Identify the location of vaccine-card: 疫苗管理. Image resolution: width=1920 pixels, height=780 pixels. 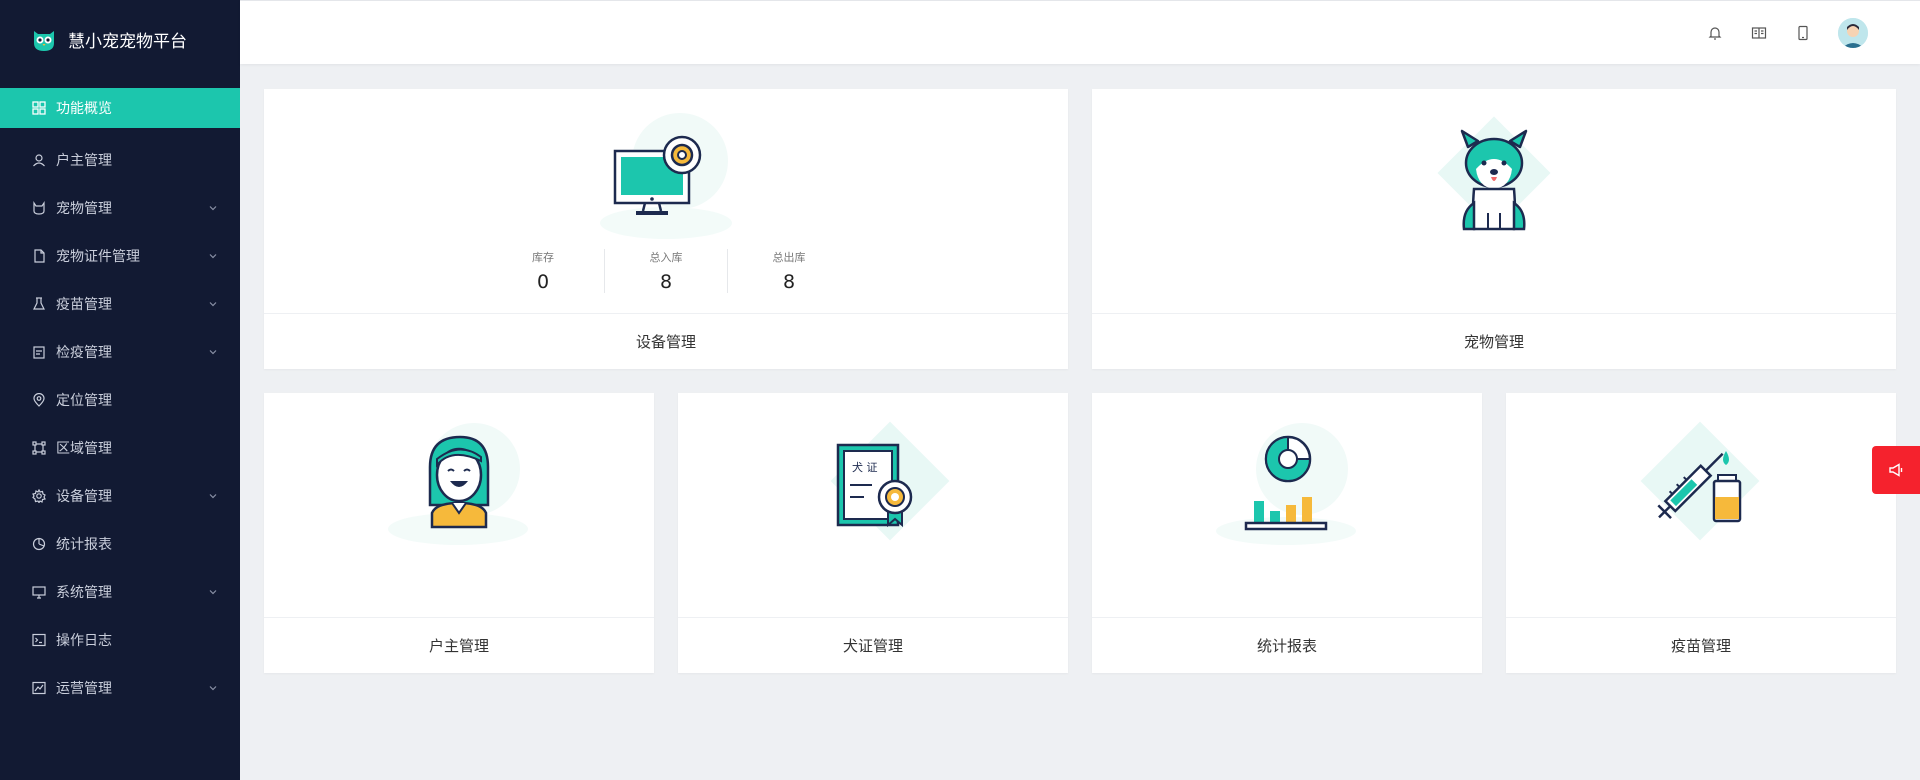
(1701, 533).